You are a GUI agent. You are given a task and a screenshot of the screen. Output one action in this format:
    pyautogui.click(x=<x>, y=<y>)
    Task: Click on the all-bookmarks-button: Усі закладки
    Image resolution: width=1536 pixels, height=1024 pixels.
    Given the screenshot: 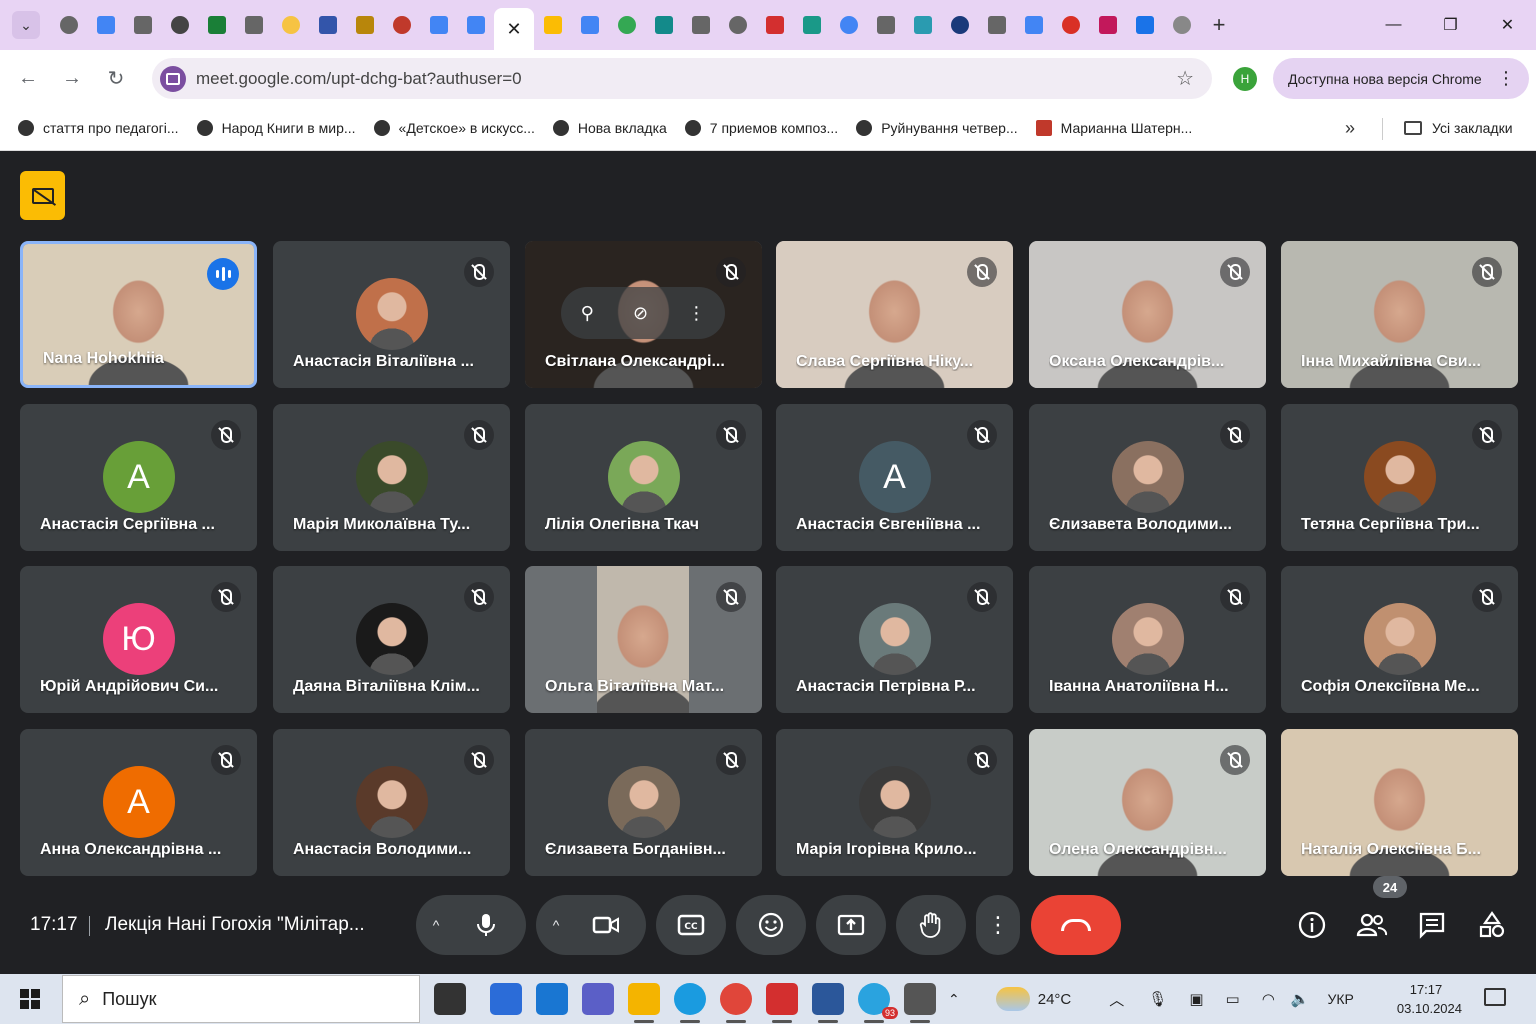 What is the action you would take?
    pyautogui.click(x=1458, y=128)
    